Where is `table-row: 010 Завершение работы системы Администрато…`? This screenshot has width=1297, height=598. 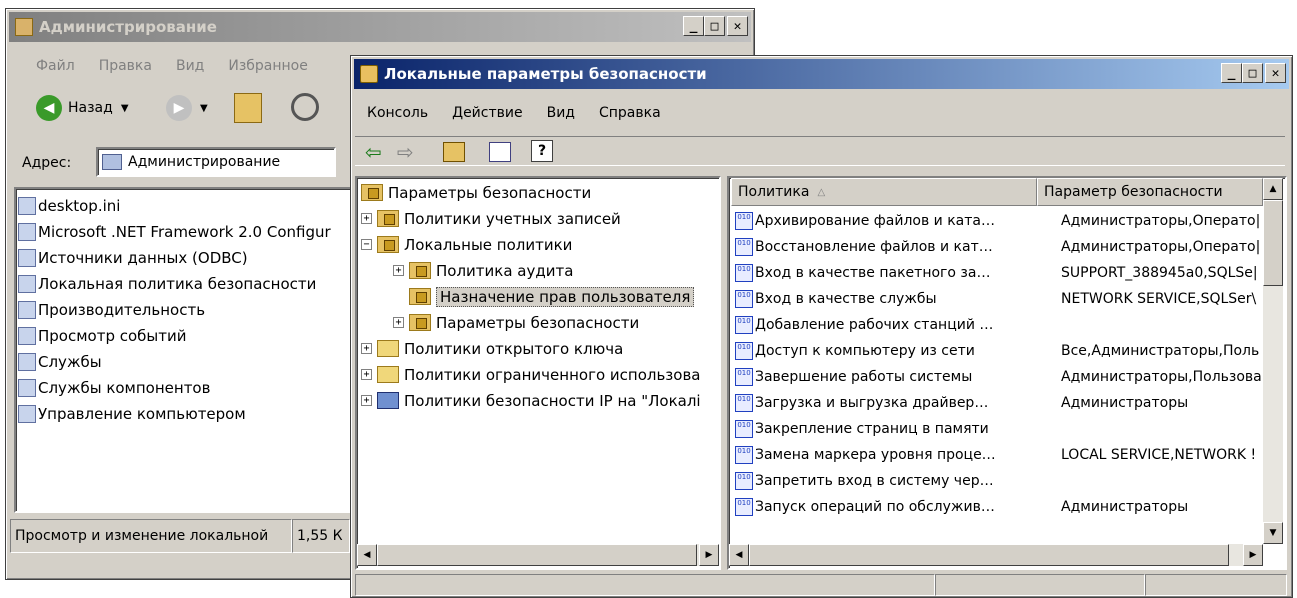 table-row: 010 Завершение работы системы Администрато… is located at coordinates (1013, 376).